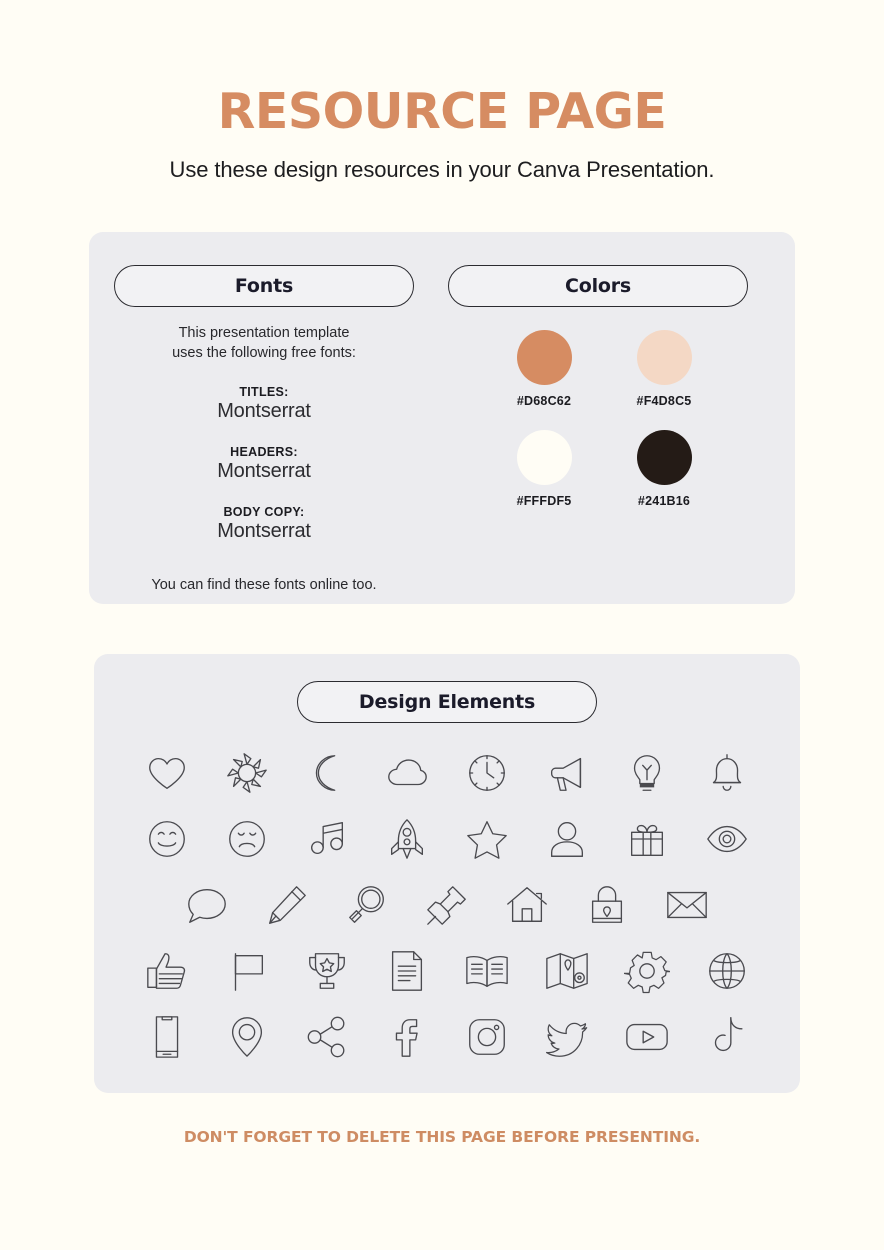  What do you see at coordinates (167, 839) in the screenshot?
I see `smiley-face-icon` at bounding box center [167, 839].